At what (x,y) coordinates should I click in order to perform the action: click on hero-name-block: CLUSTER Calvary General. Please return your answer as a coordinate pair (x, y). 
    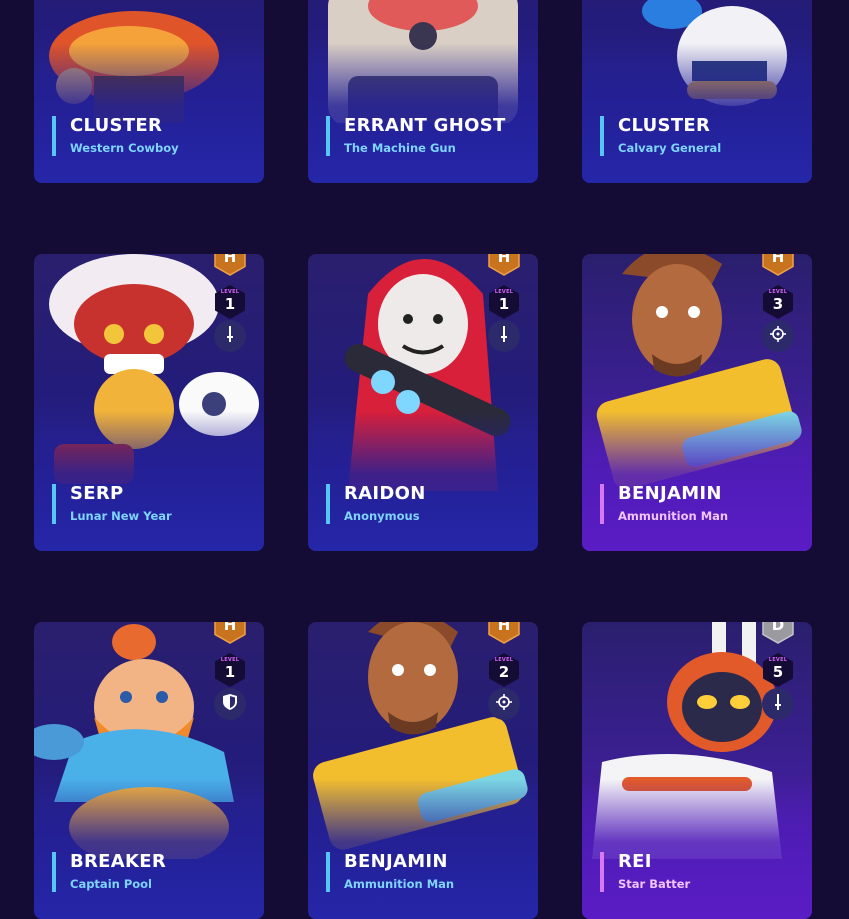
    Looking at the image, I should click on (660, 136).